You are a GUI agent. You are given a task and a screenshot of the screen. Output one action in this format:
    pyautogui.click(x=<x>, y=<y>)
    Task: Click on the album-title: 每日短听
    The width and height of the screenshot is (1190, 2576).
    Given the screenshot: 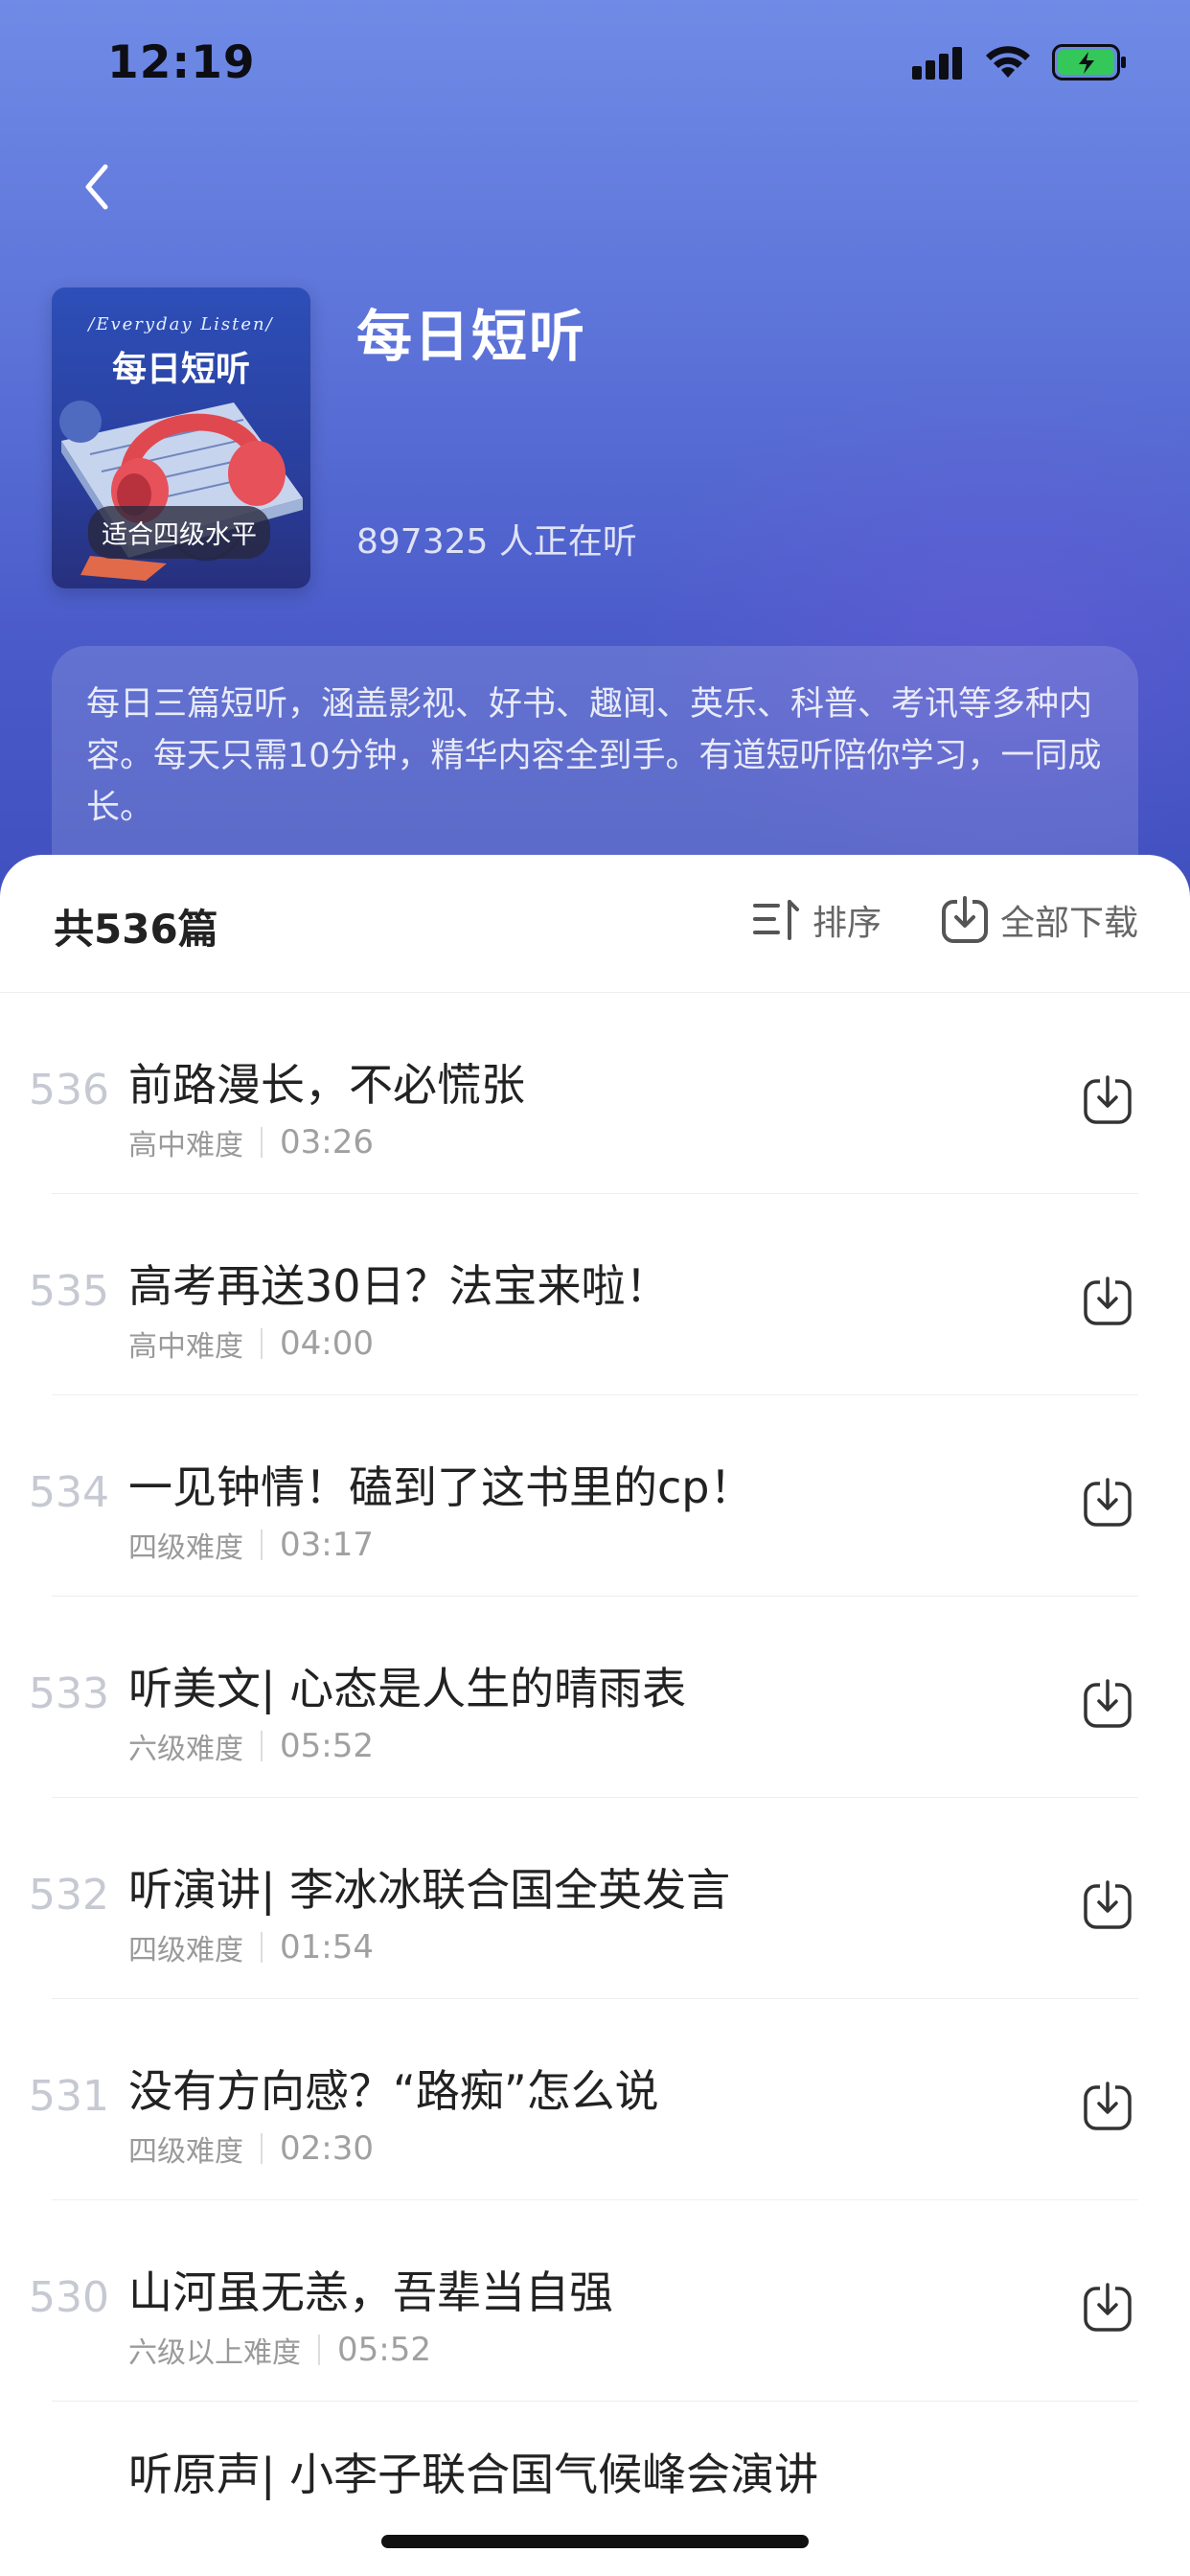 What is the action you would take?
    pyautogui.click(x=472, y=336)
    